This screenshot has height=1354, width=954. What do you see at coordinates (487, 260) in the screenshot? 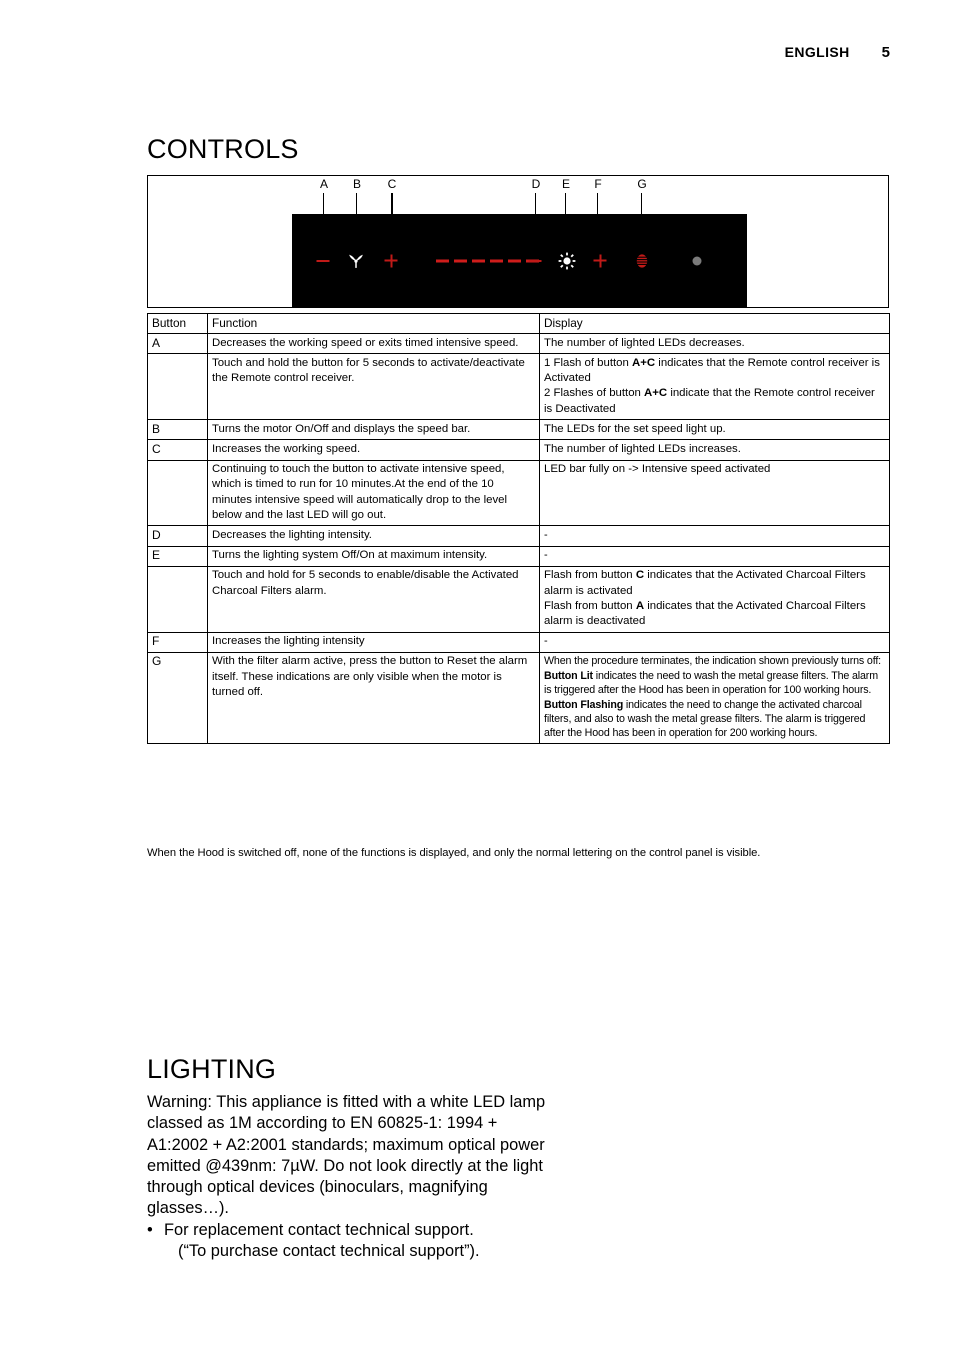
I see `led-speed-bar` at bounding box center [487, 260].